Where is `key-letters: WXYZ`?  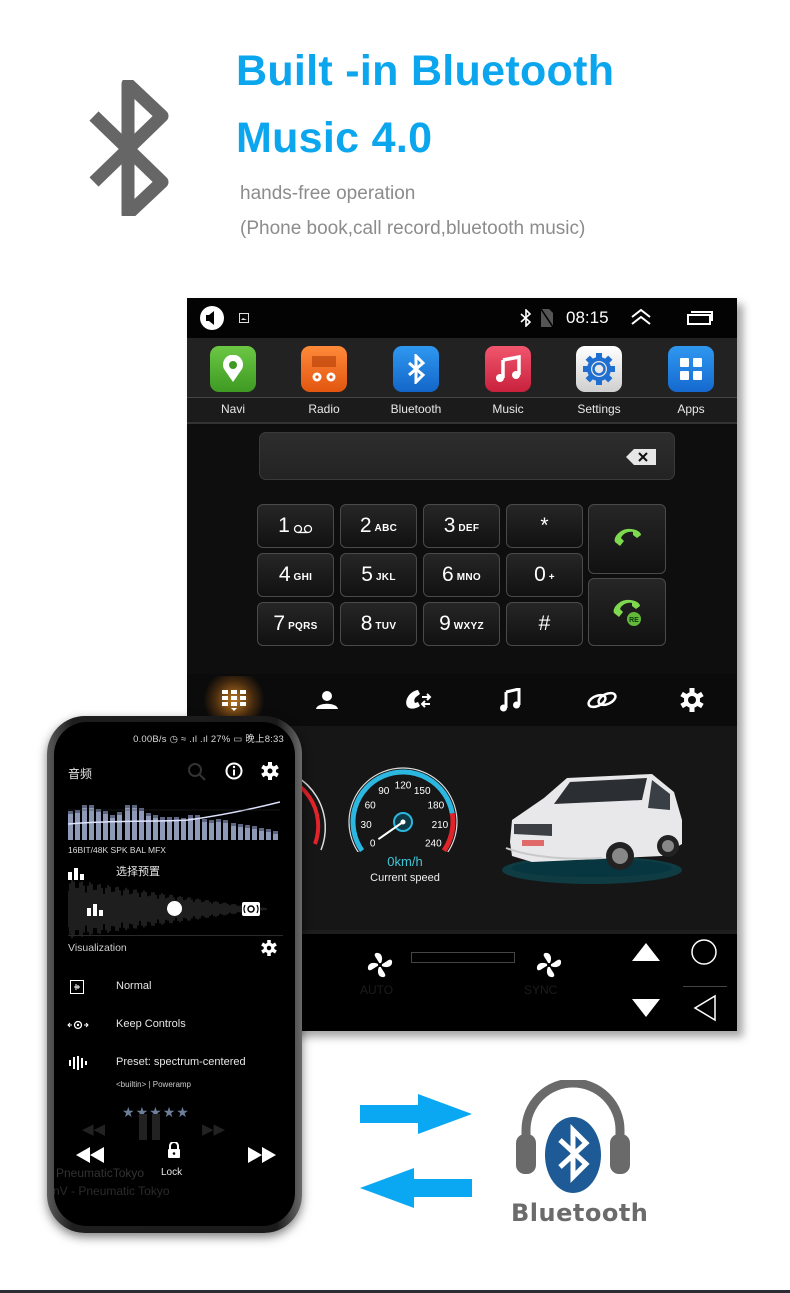 key-letters: WXYZ is located at coordinates (468, 626).